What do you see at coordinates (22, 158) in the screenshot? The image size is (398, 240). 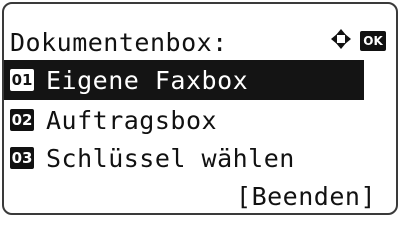 I see `menu-item-number-badge: 03` at bounding box center [22, 158].